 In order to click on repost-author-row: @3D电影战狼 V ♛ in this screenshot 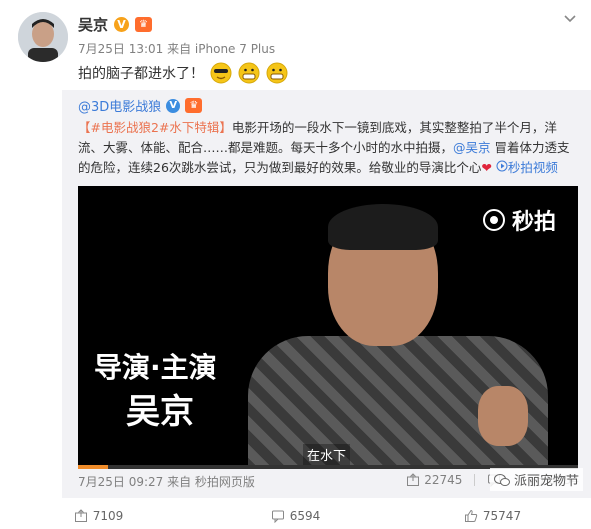, I will do `click(140, 105)`.